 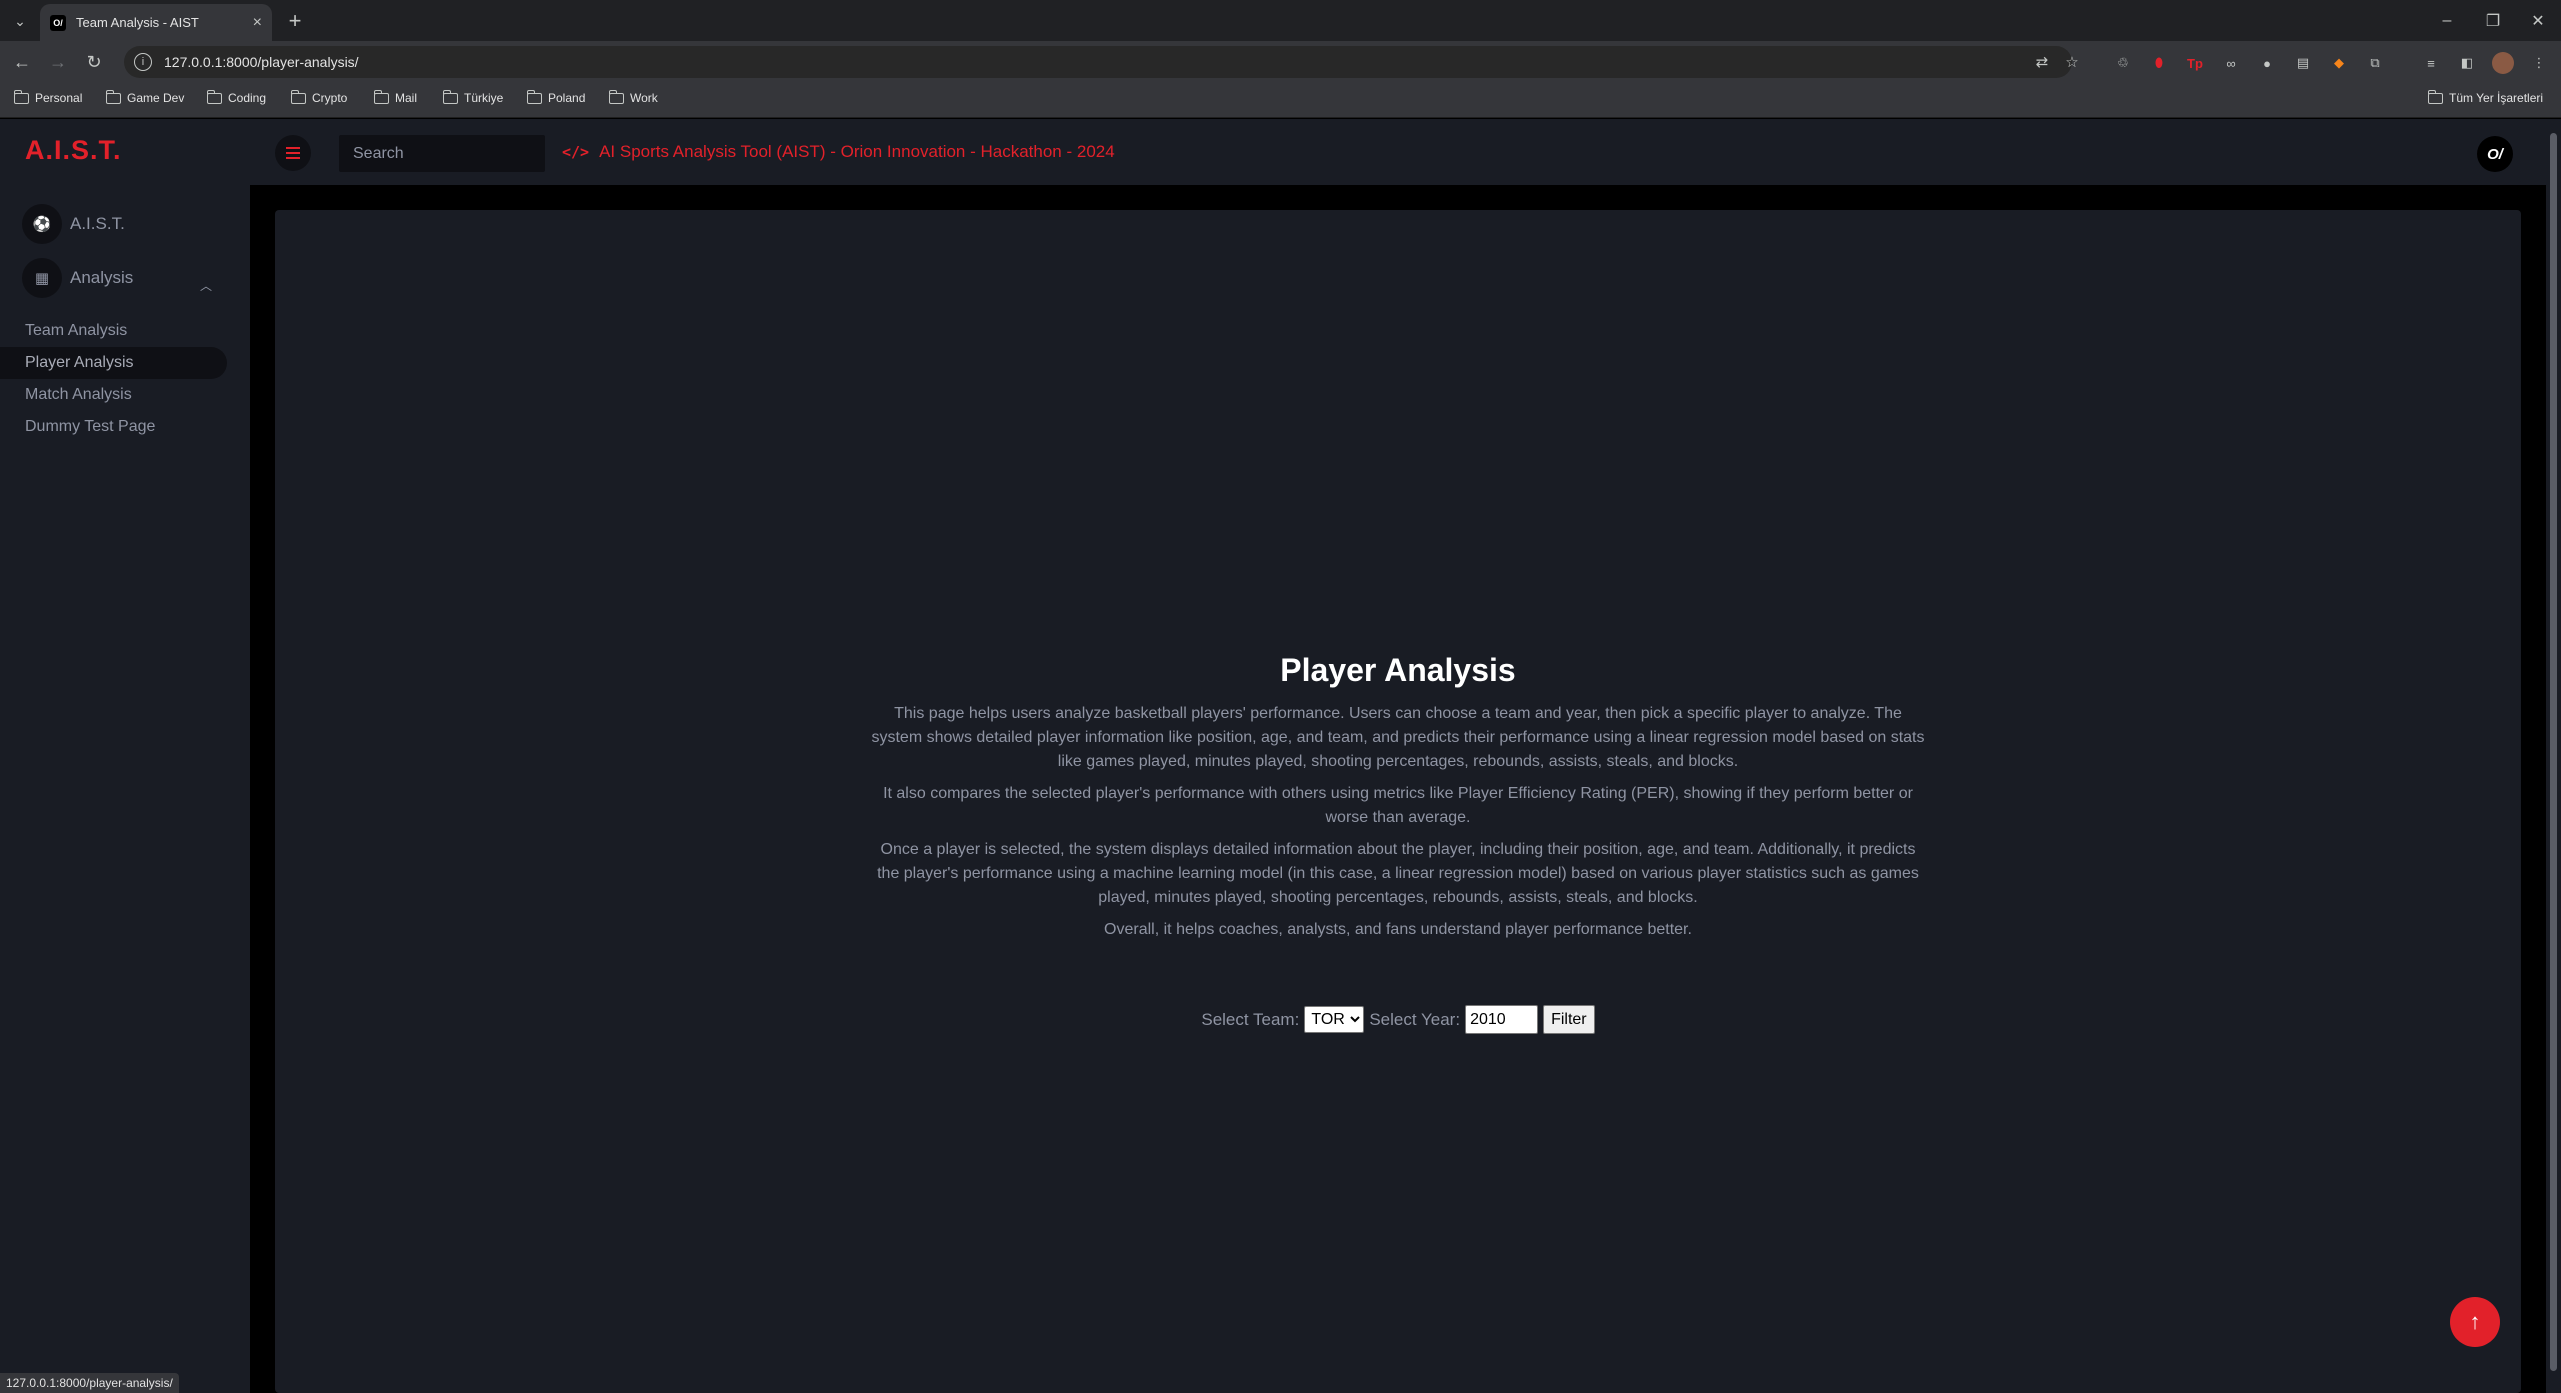 I want to click on extension-tp-icon: Tp, so click(x=2195, y=63).